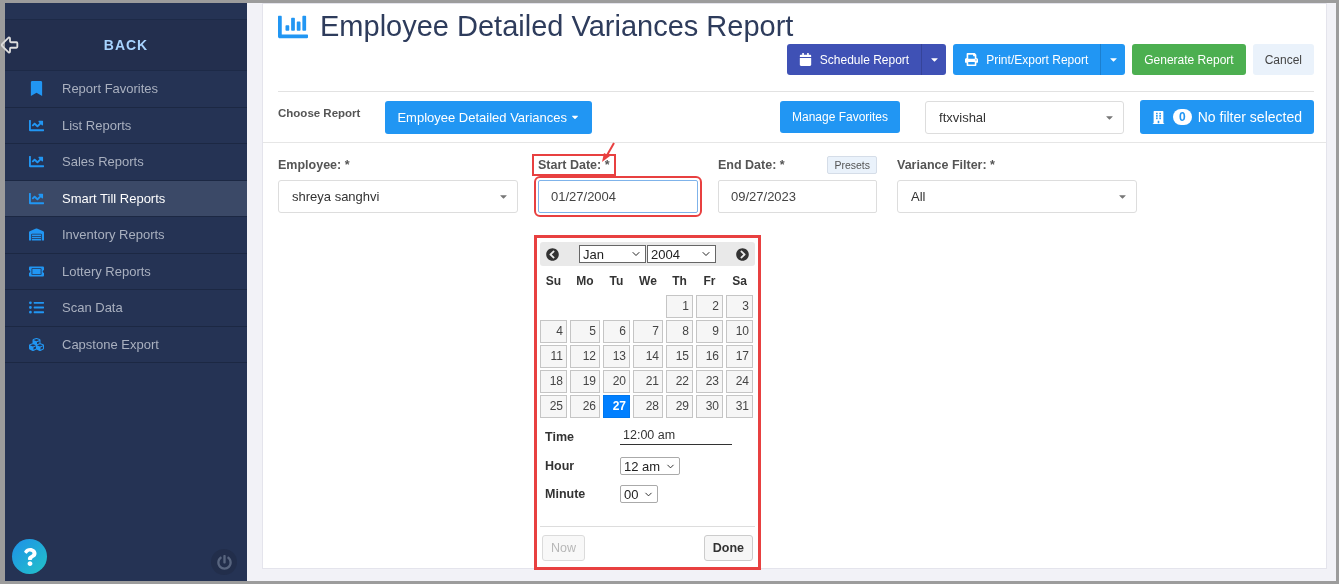 The image size is (1339, 584). I want to click on action-button: Schedule Report, so click(854, 59).